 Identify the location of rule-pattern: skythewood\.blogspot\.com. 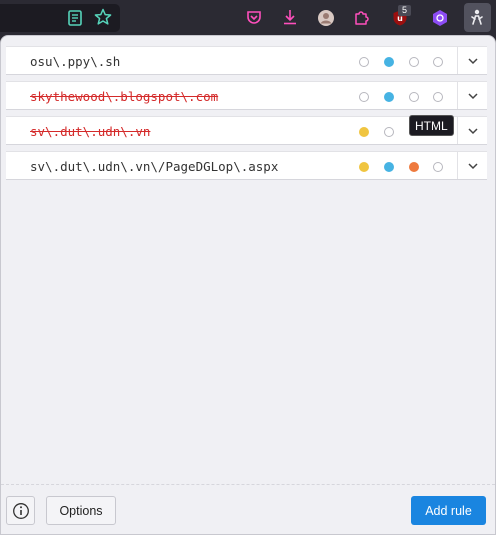
(124, 96).